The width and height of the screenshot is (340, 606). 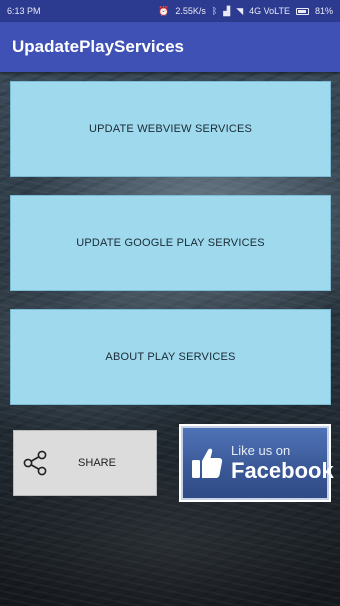 I want to click on app-bar: UpadatePlayServices, so click(x=170, y=47).